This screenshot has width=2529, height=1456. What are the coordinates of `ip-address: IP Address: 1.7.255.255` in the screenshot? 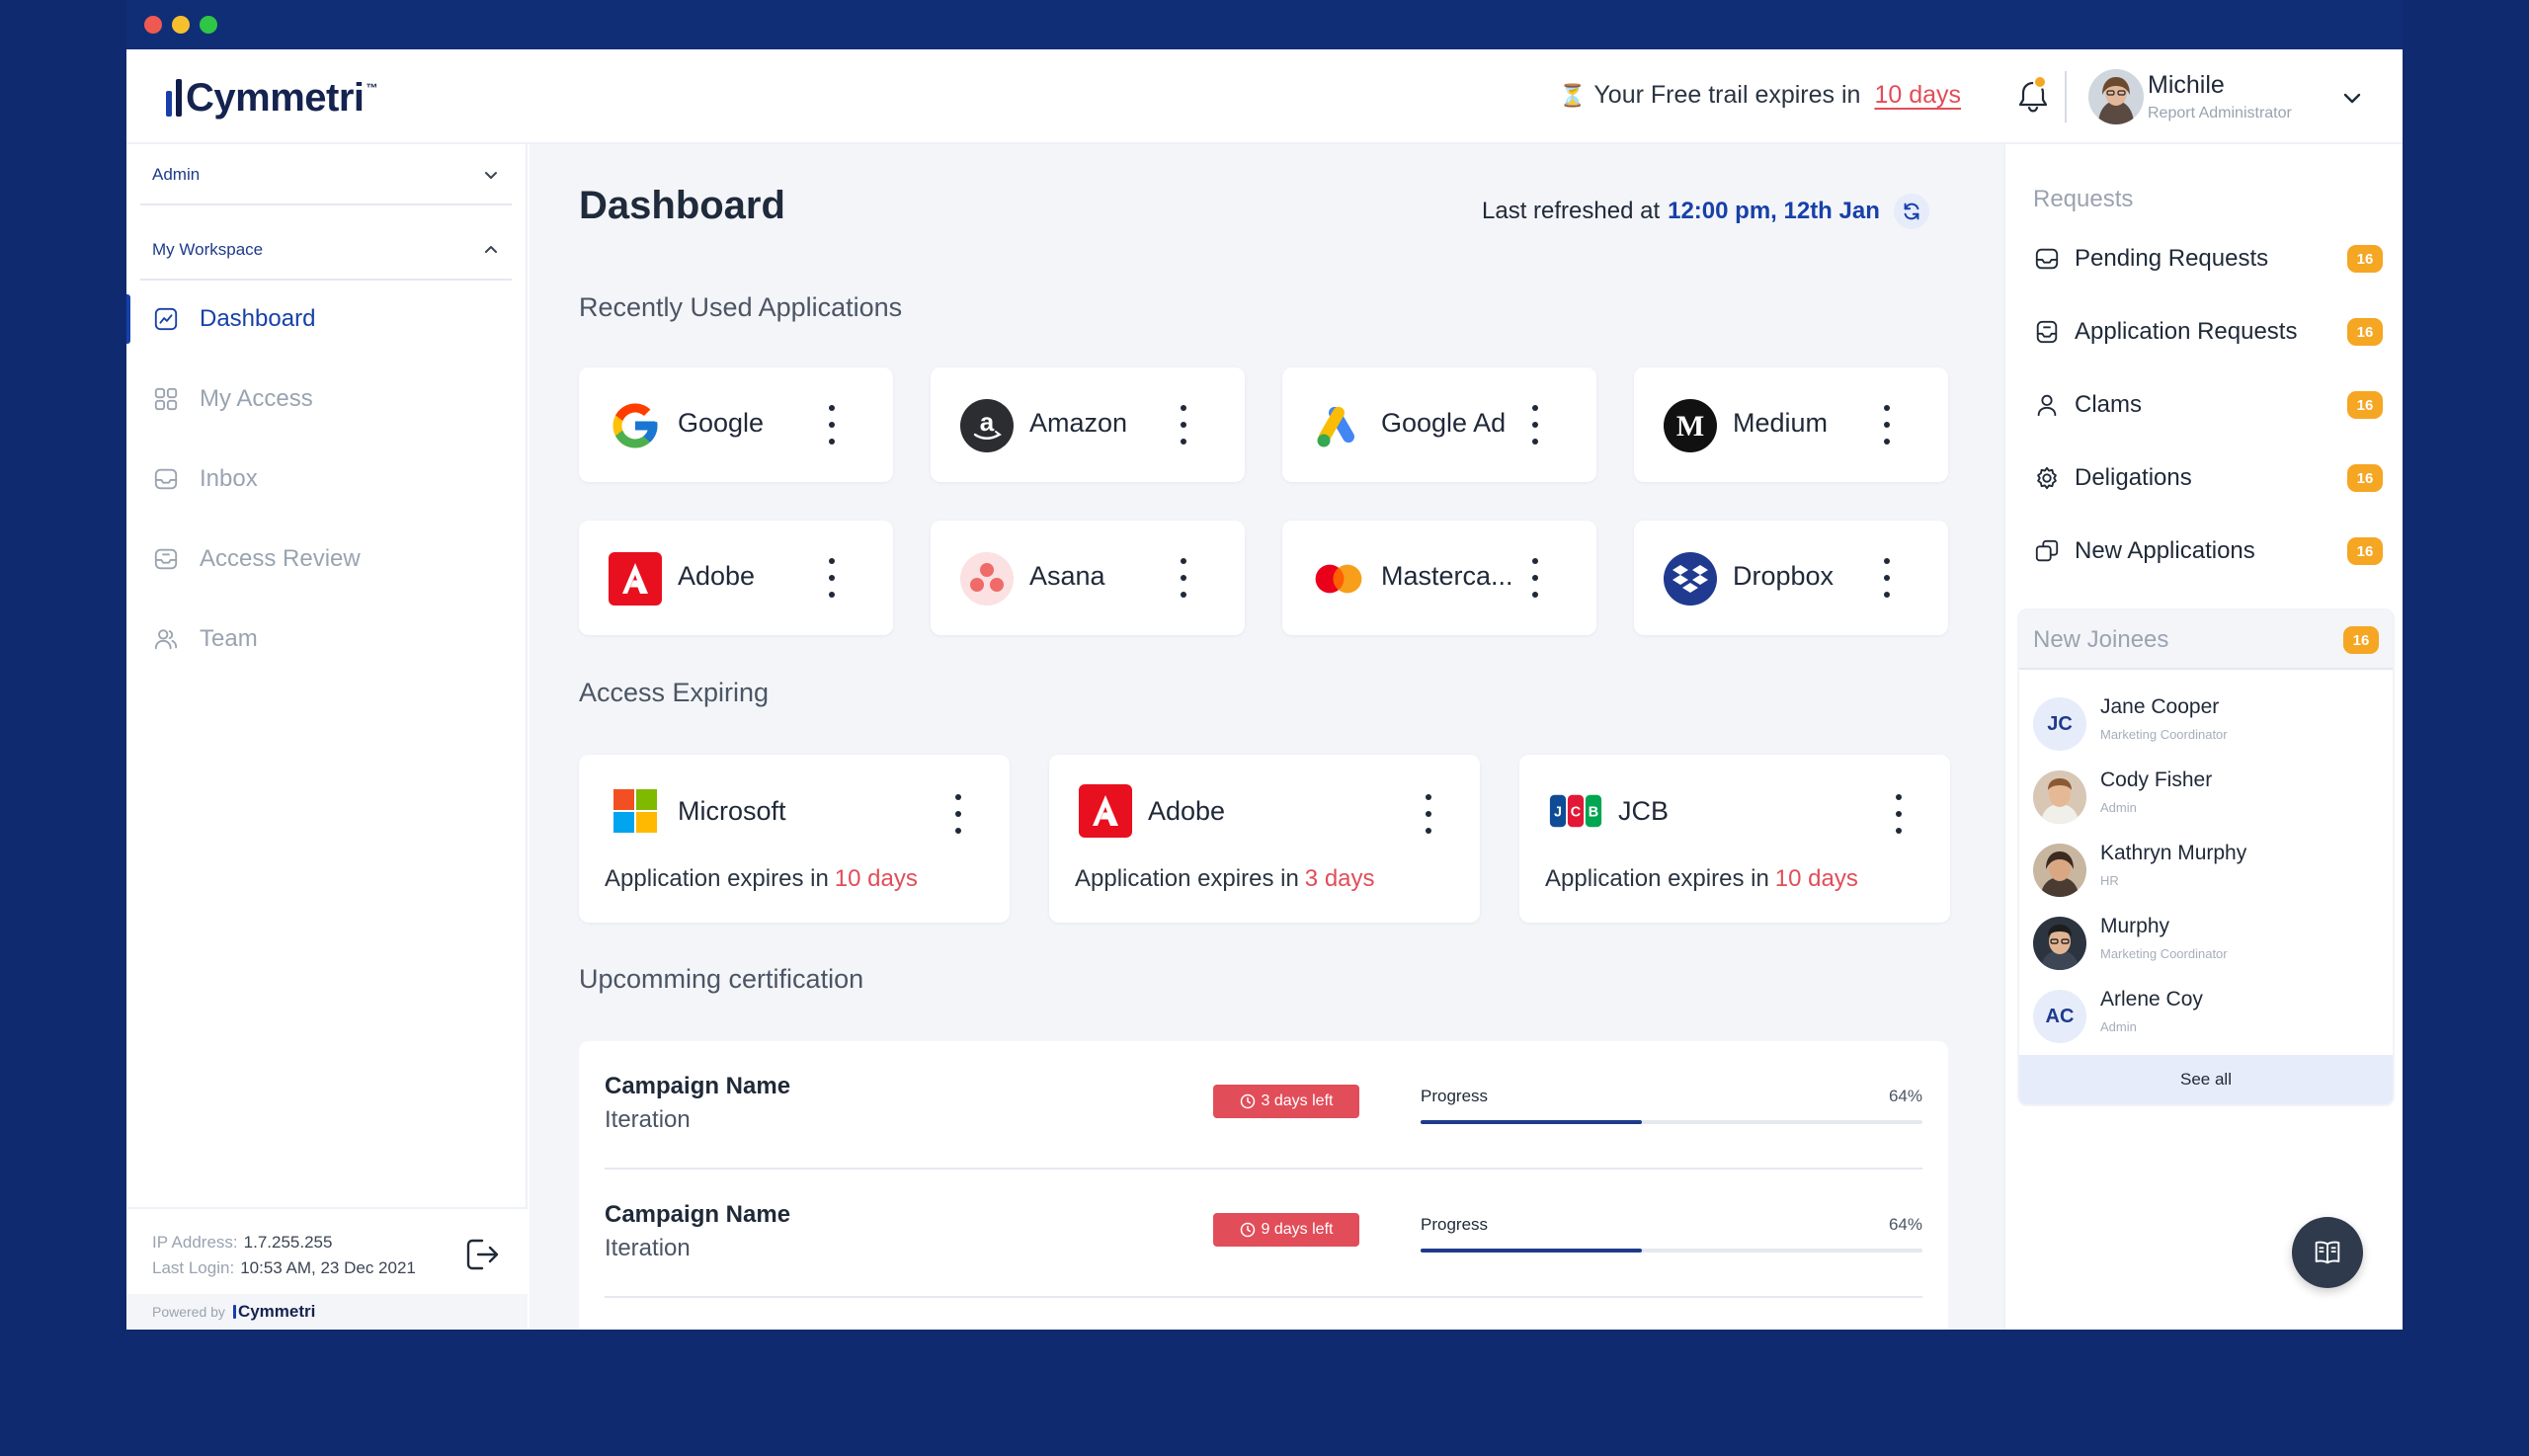 It's located at (242, 1243).